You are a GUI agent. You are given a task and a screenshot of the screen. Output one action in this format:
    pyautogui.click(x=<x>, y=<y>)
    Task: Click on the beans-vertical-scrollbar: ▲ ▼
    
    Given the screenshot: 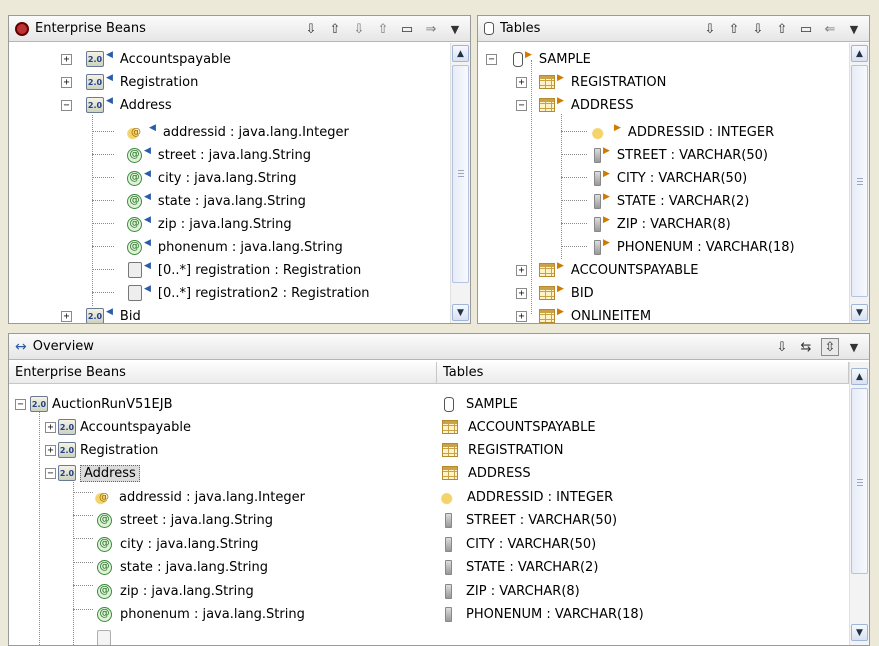 What is the action you would take?
    pyautogui.click(x=460, y=183)
    